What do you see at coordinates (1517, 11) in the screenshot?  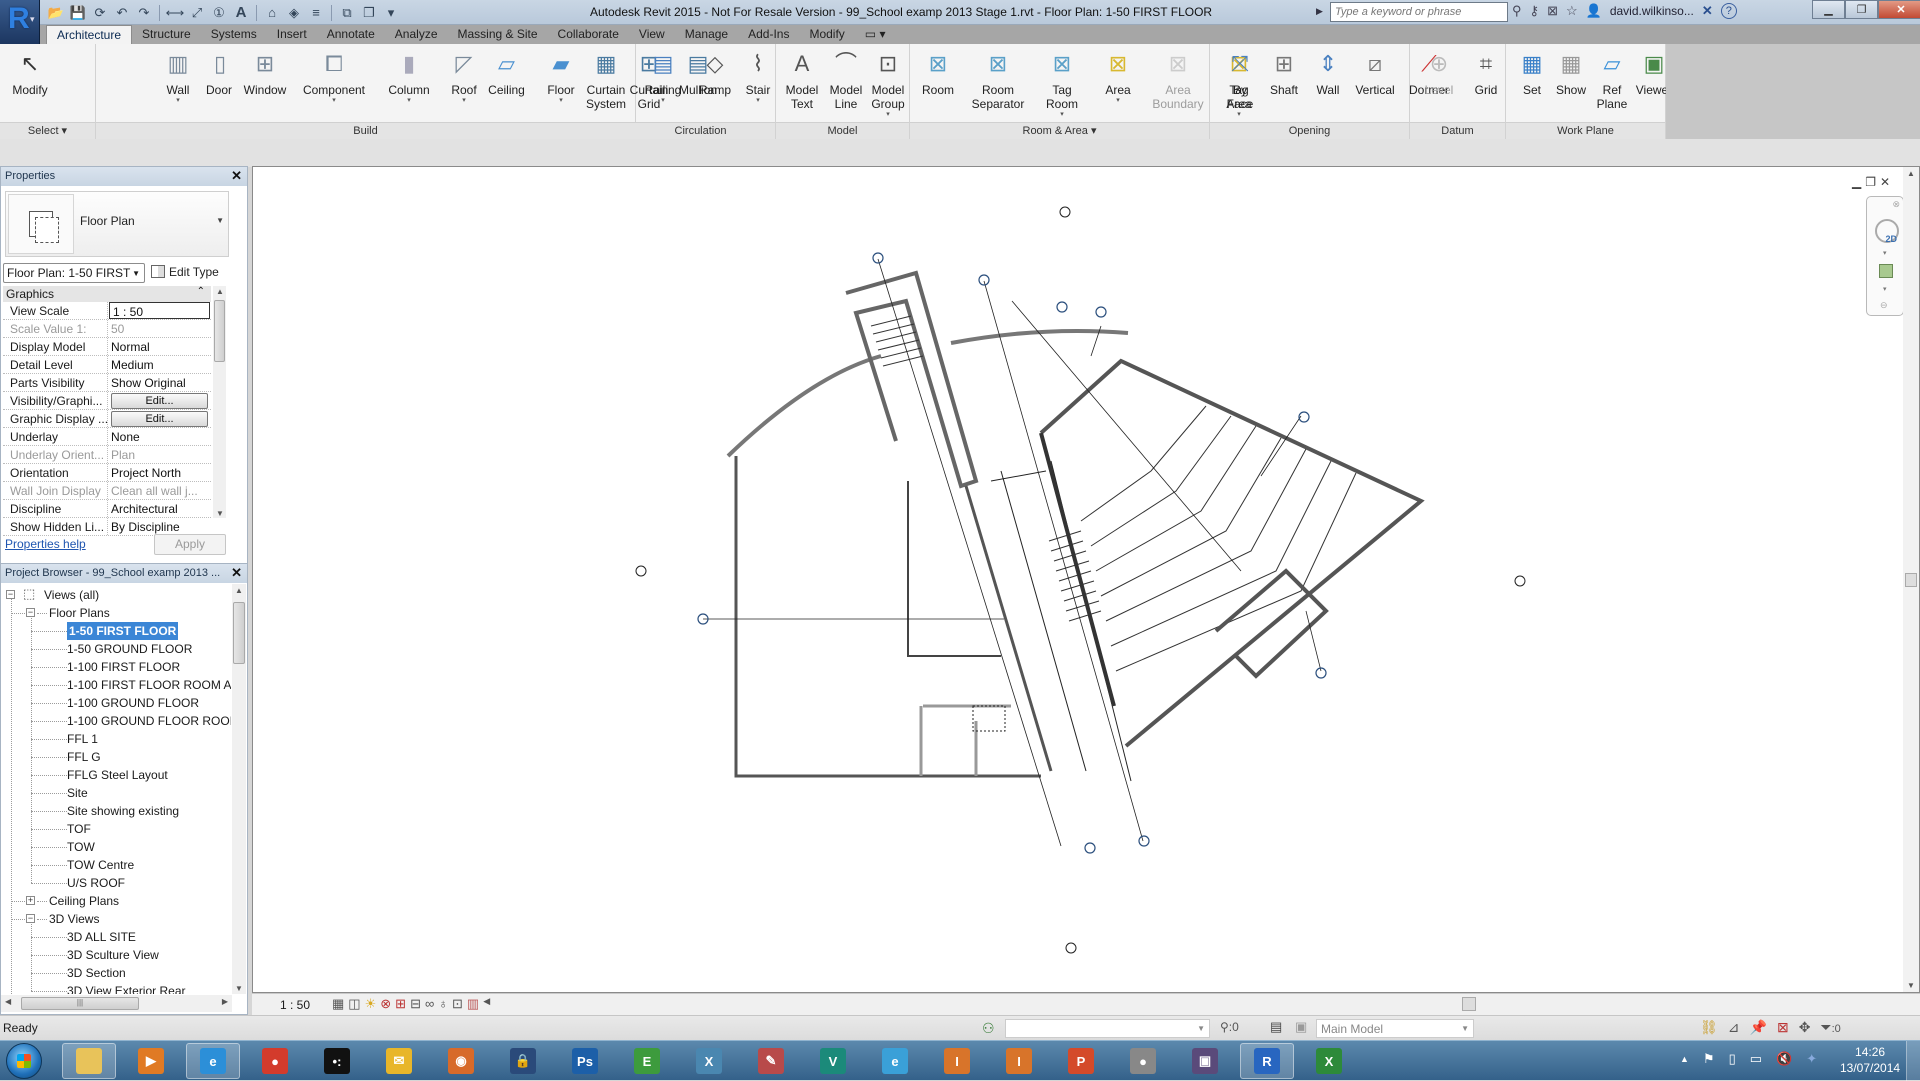 I see `binoculars-icon: ⚲` at bounding box center [1517, 11].